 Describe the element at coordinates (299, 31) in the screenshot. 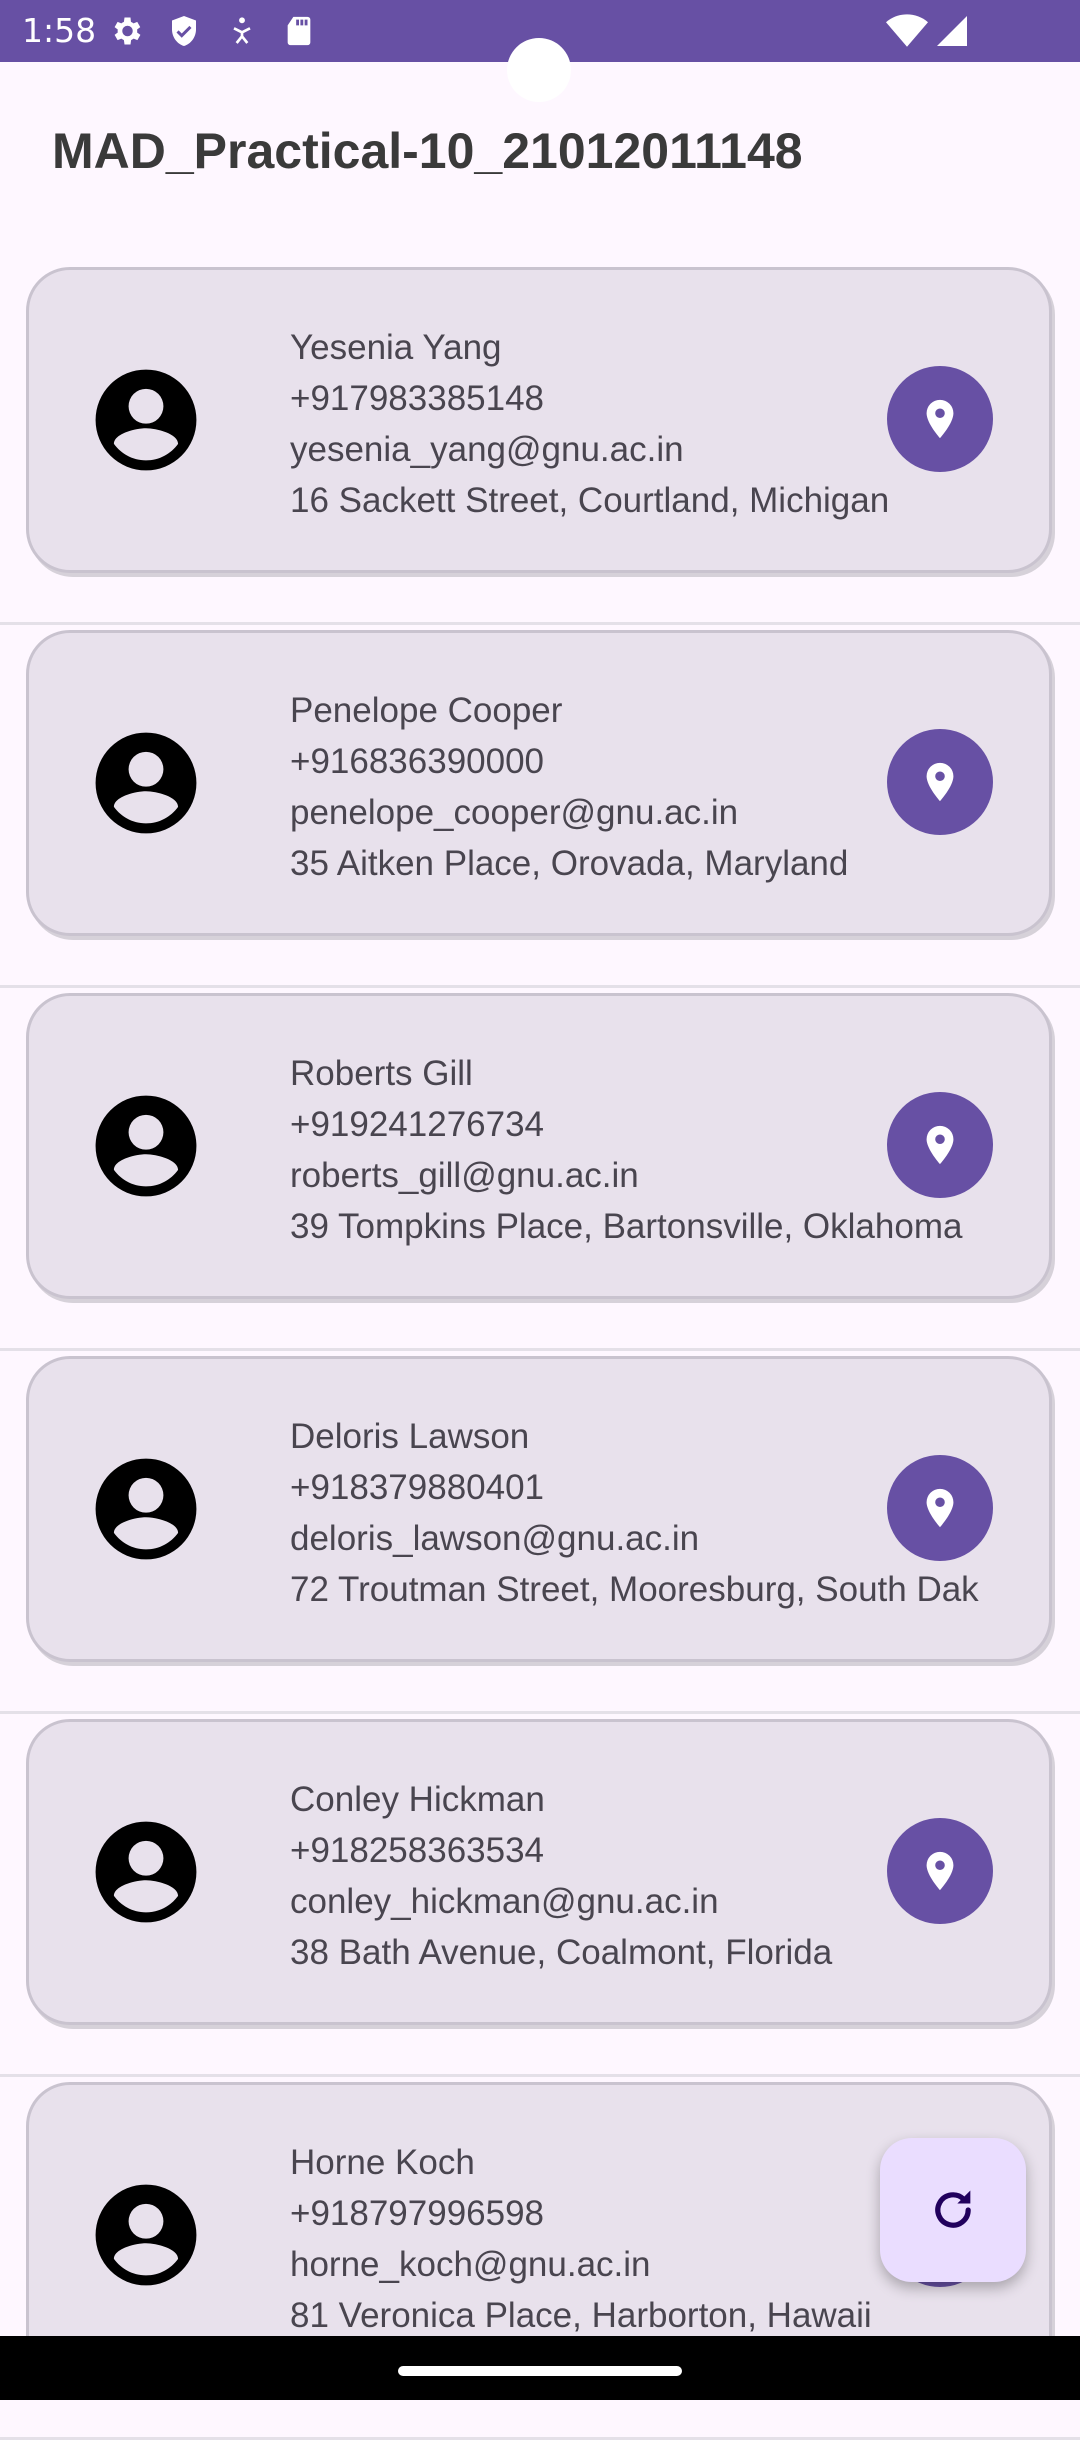

I see `sd-card-icon` at that location.